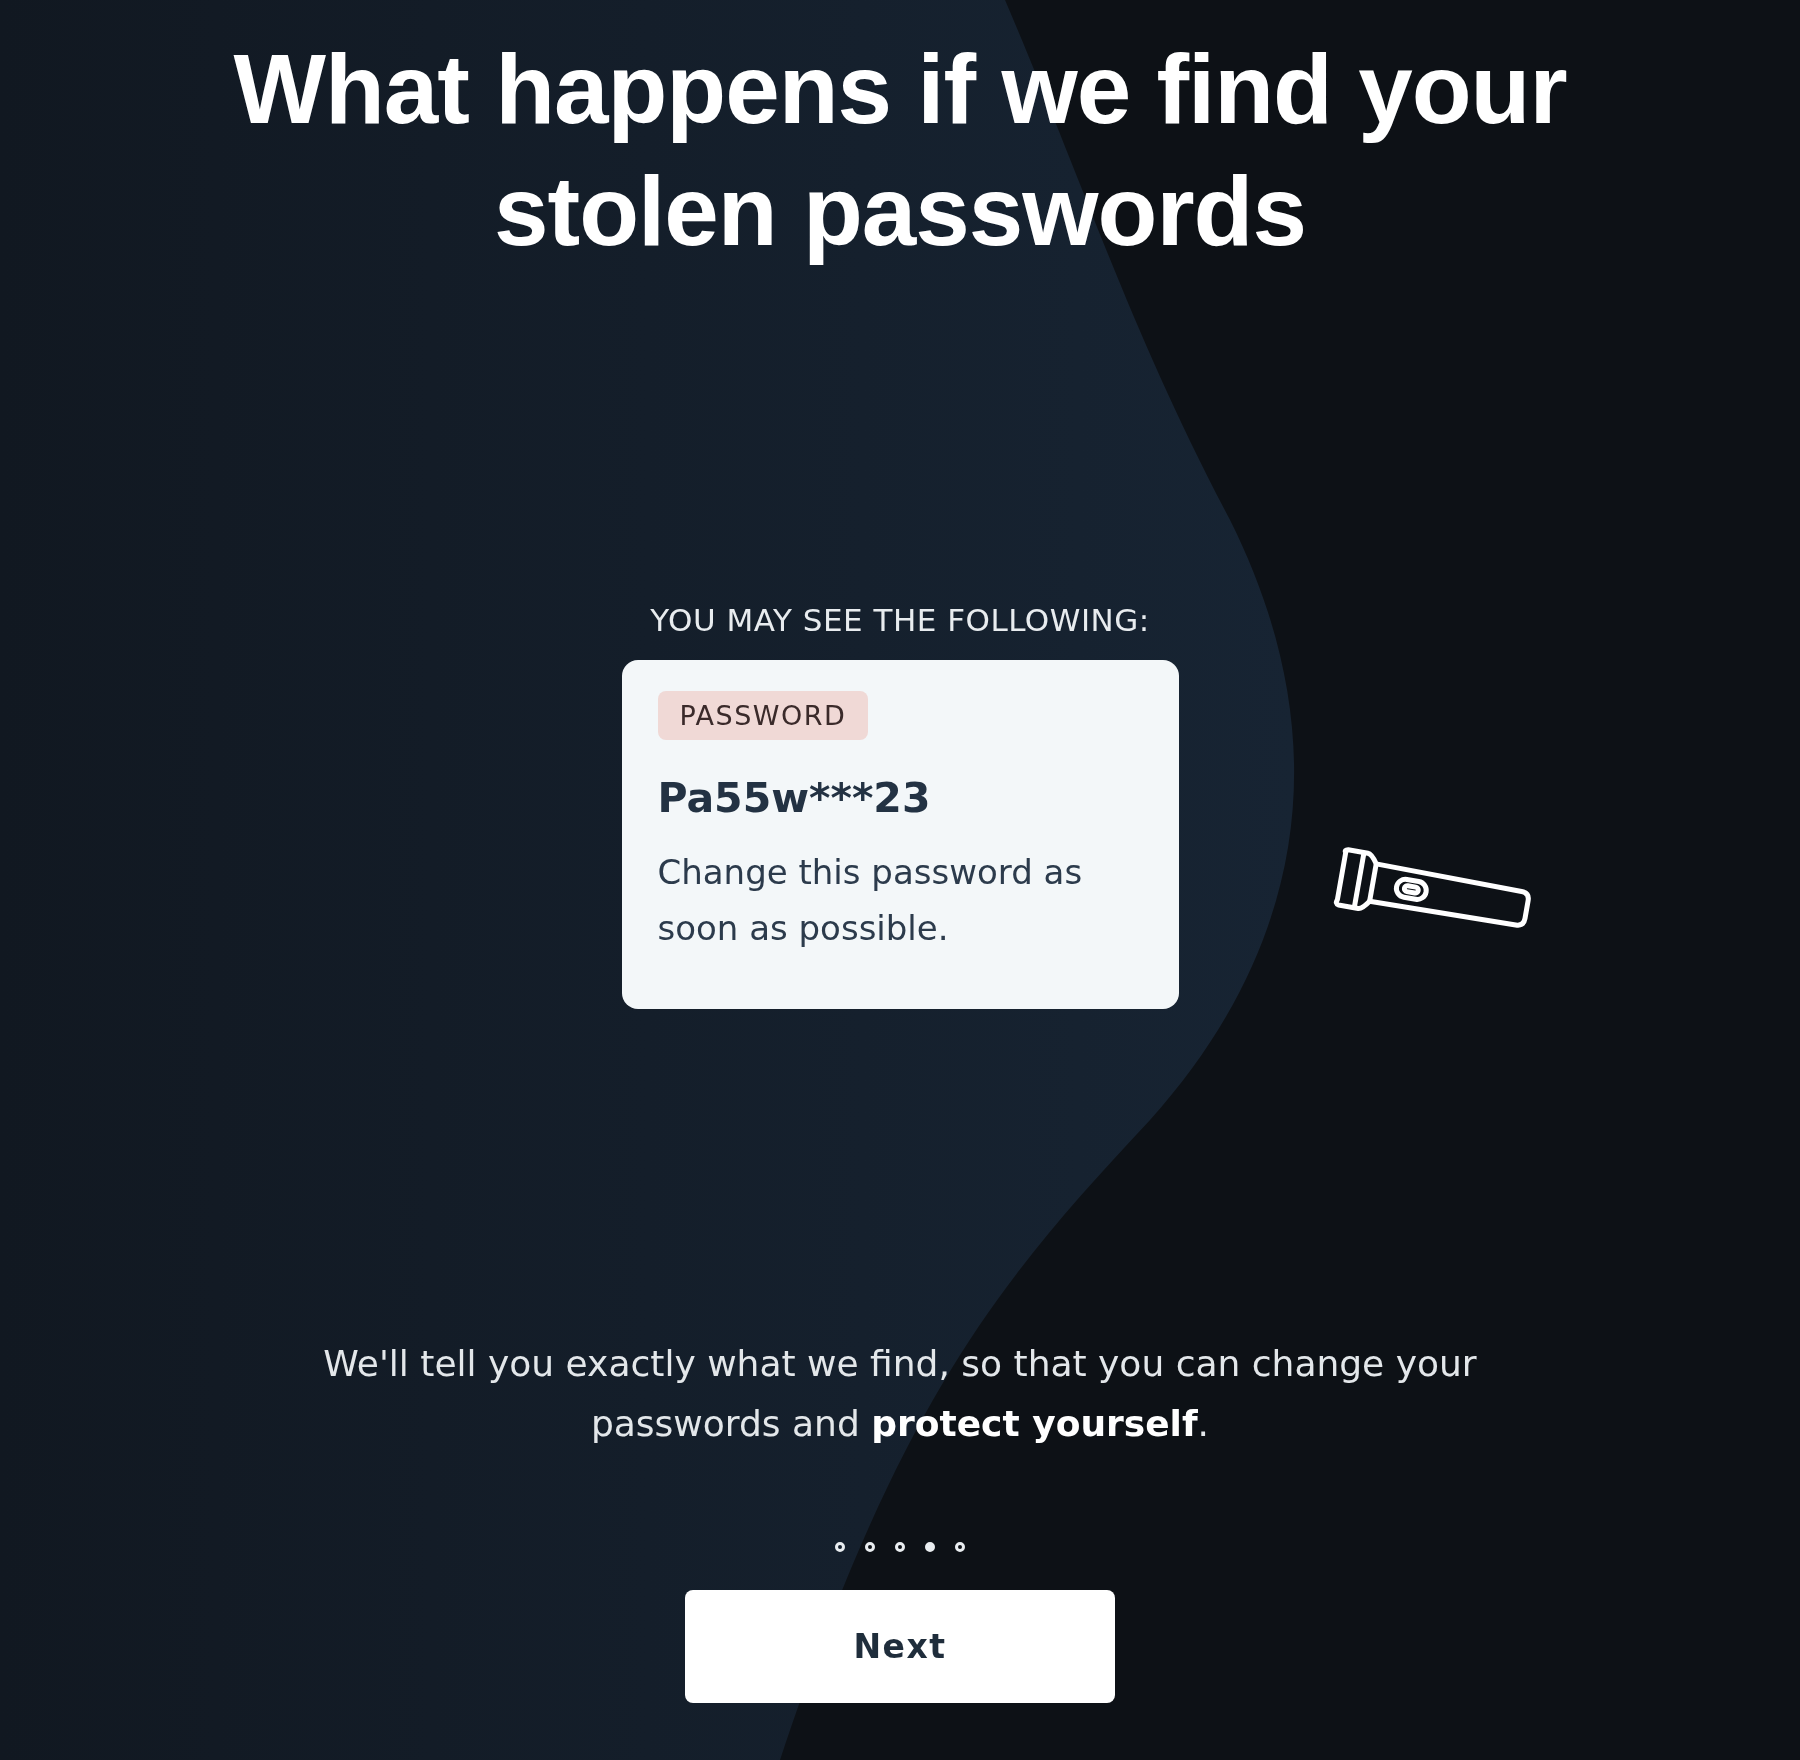  Describe the element at coordinates (794, 798) in the screenshot. I see `masked-password: Pa55w***23` at that location.